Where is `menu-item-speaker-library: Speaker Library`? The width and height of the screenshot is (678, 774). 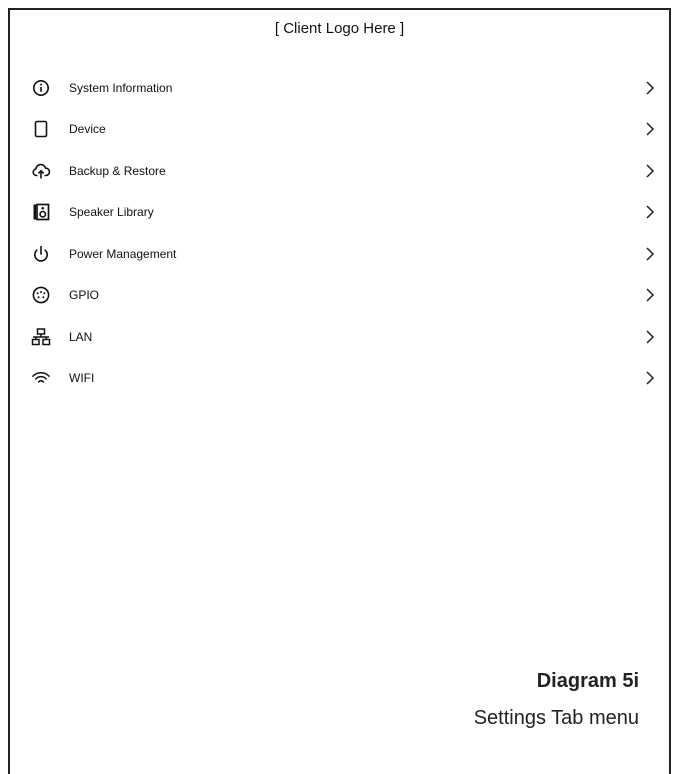
menu-item-speaker-library: Speaker Library is located at coordinates (339, 213).